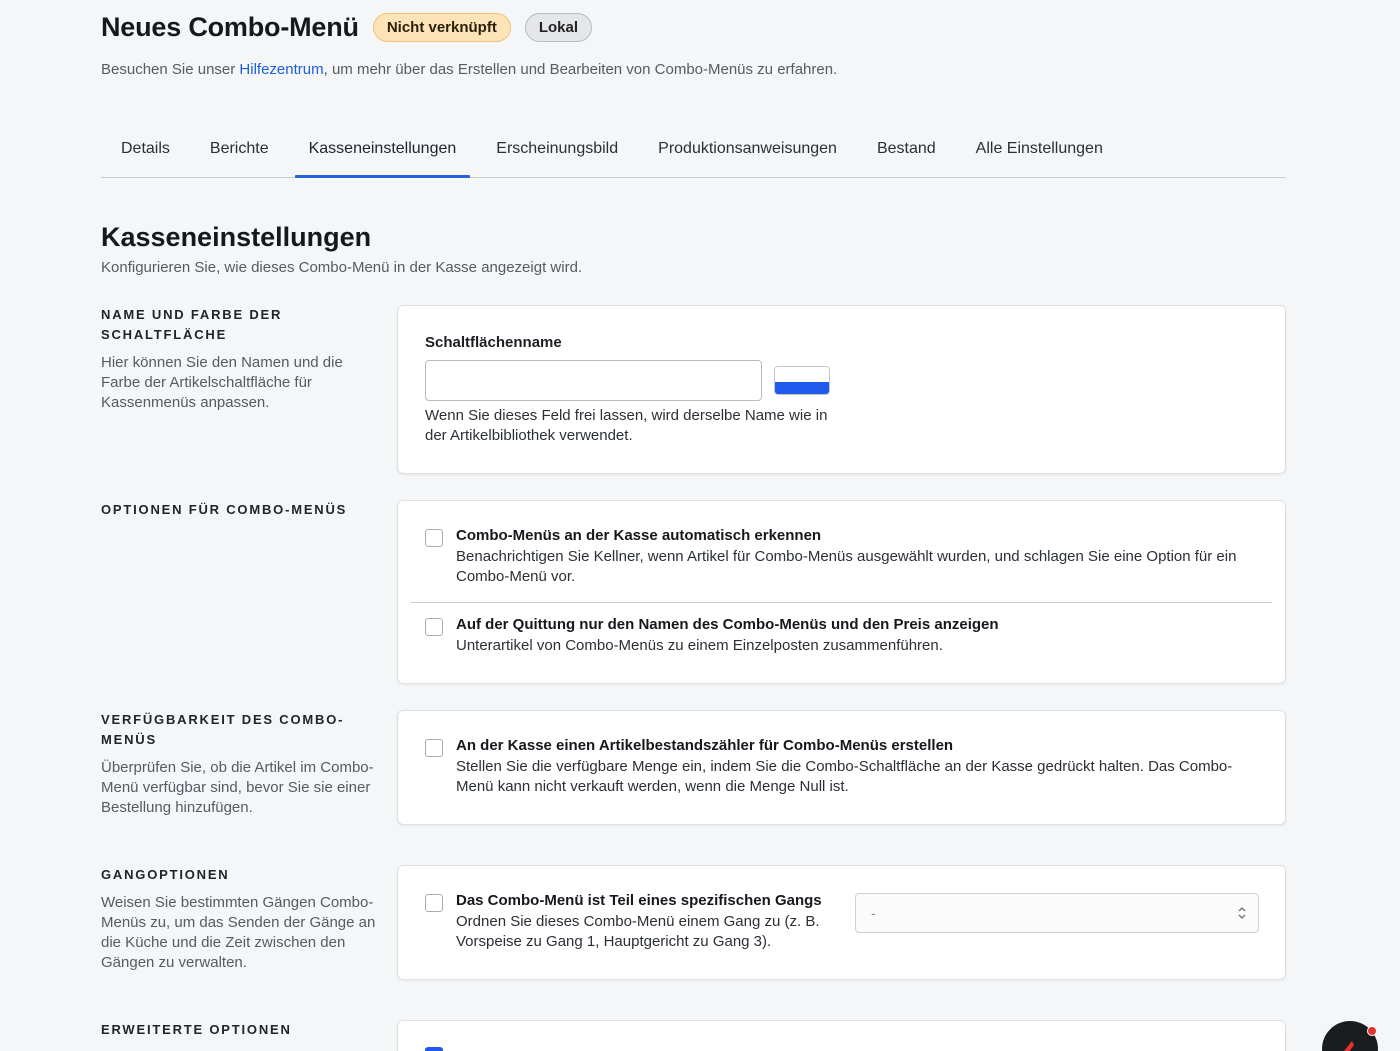 Image resolution: width=1400 pixels, height=1051 pixels. Describe the element at coordinates (281, 69) in the screenshot. I see `help-center-link: Hilfezentrum` at that location.